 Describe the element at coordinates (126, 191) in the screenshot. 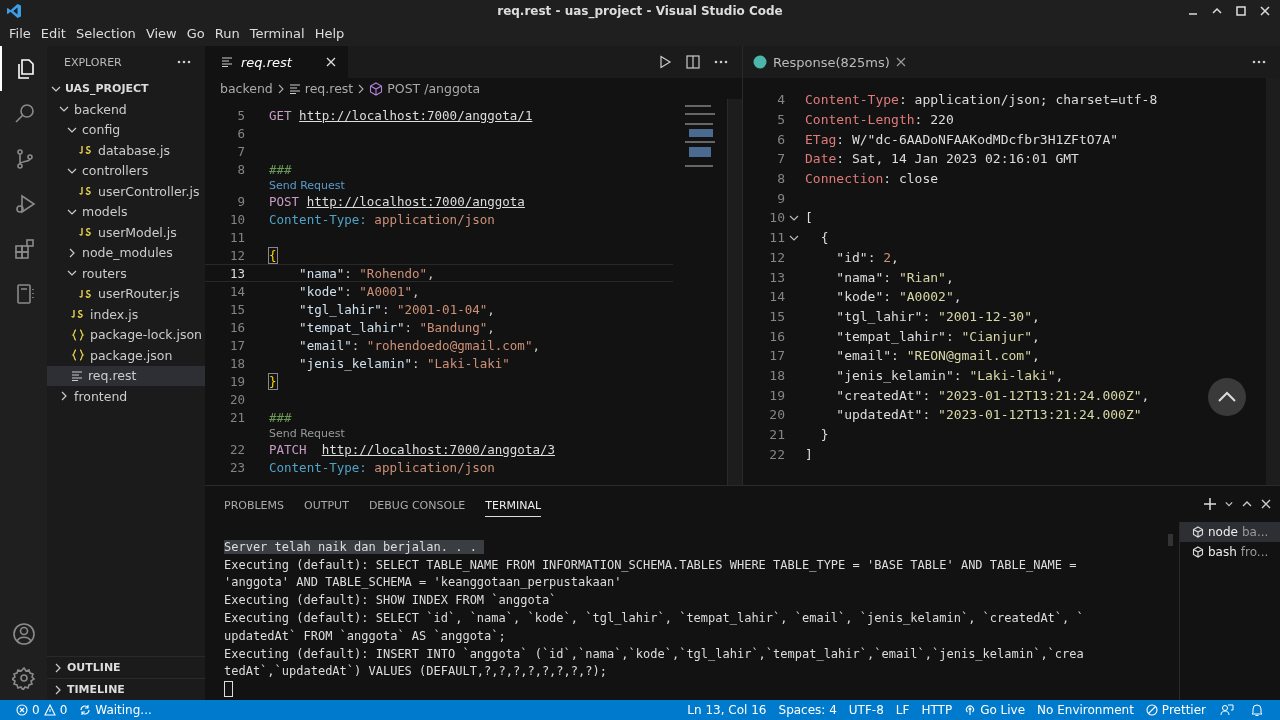

I see `tree-item: userController.js` at that location.